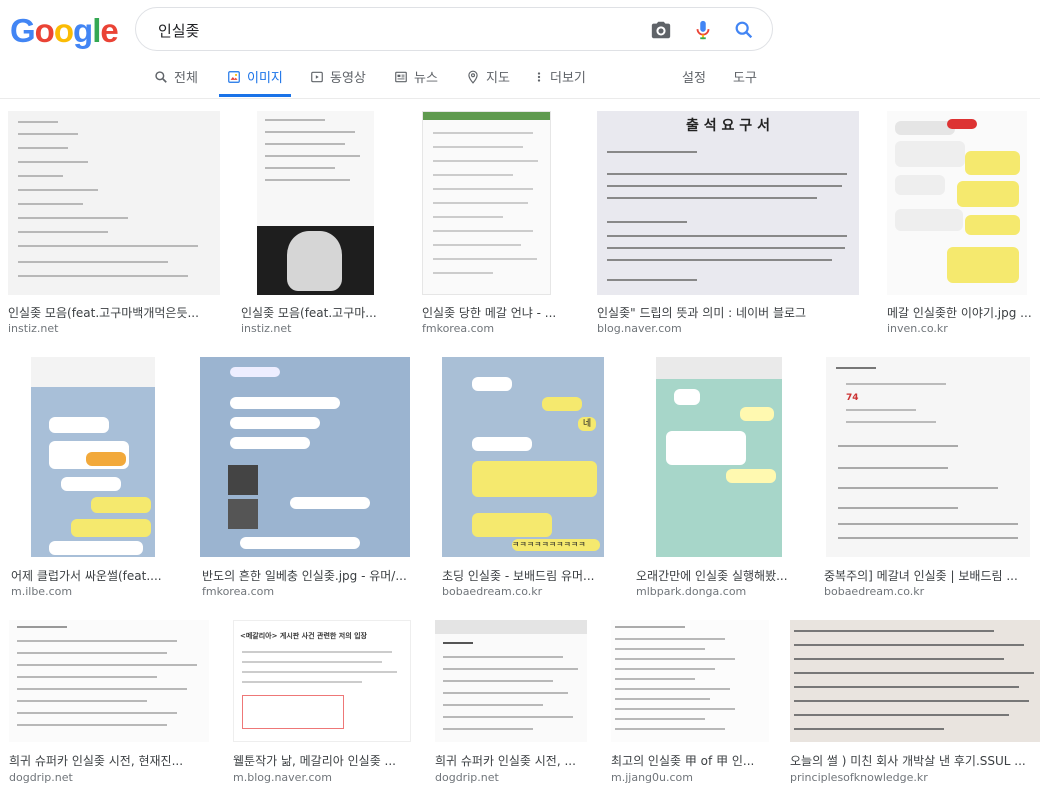  I want to click on tab-images: 이미지, so click(255, 76).